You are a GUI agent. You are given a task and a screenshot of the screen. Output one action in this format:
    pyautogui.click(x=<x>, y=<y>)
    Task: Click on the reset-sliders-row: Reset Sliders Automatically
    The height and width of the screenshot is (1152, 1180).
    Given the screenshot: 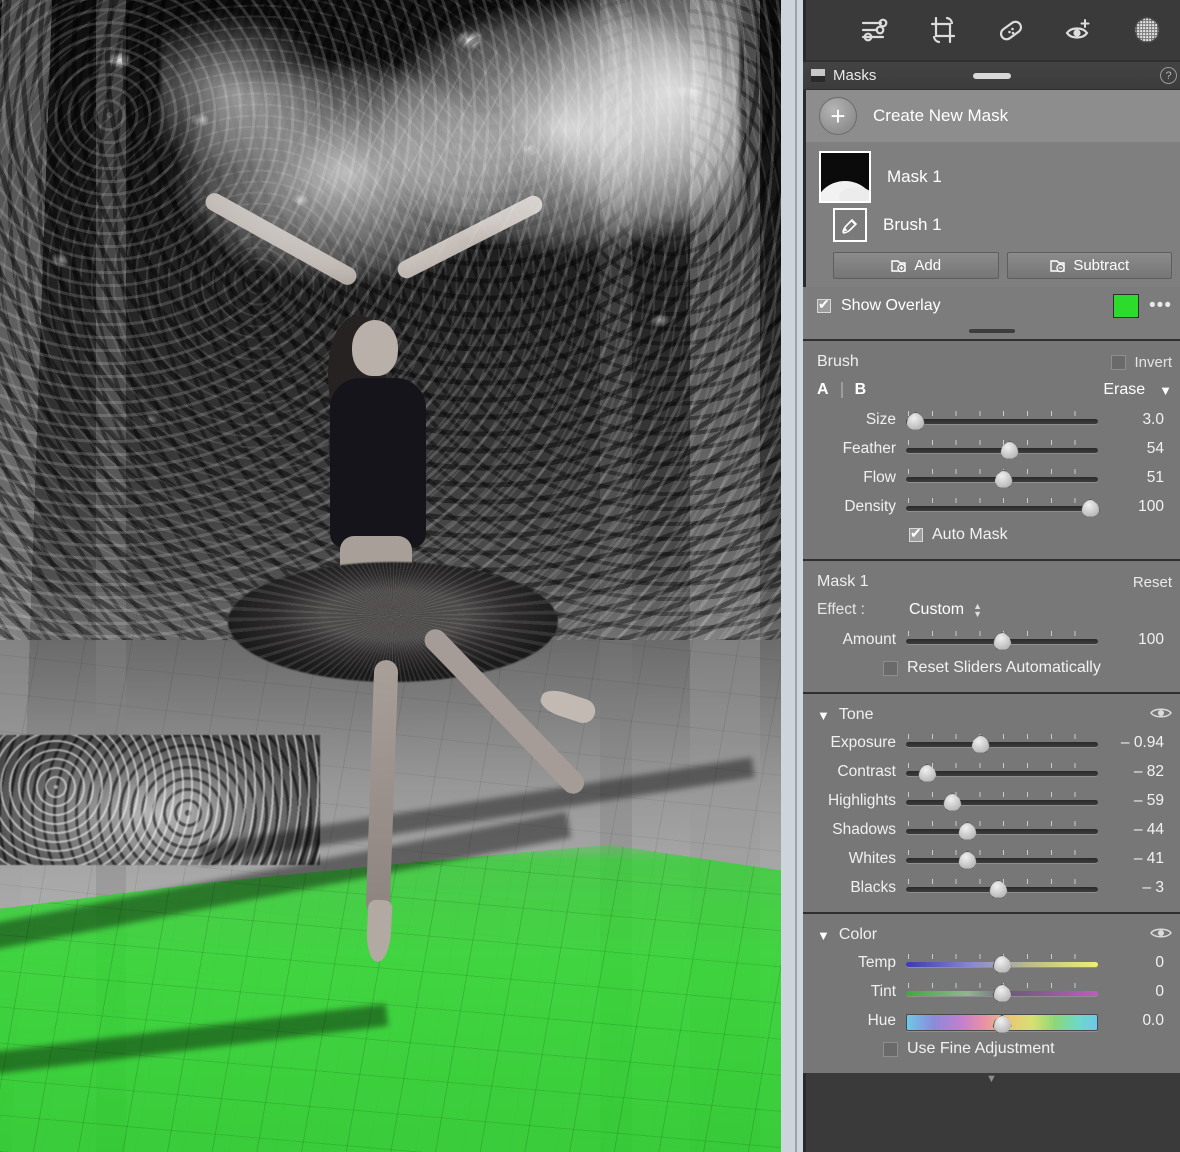 What is the action you would take?
    pyautogui.click(x=991, y=668)
    